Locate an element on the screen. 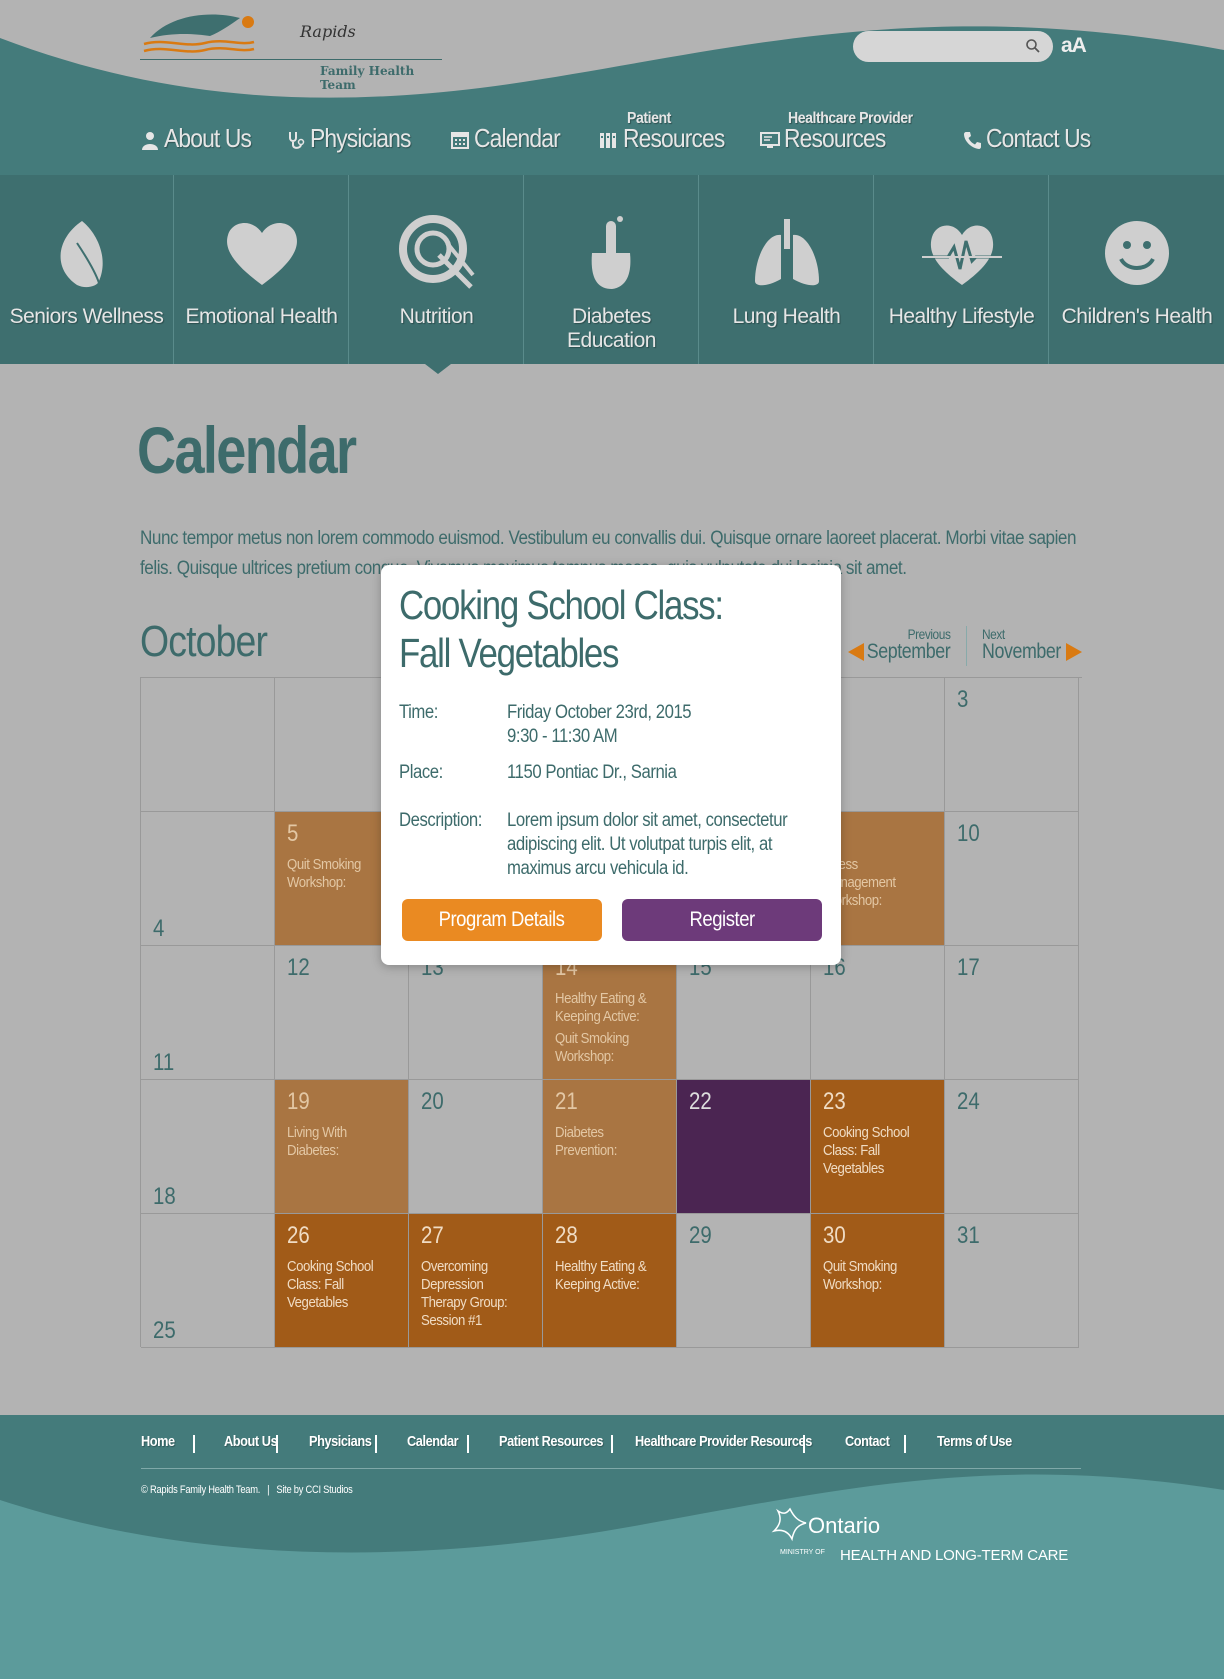  button-label: Register is located at coordinates (722, 919).